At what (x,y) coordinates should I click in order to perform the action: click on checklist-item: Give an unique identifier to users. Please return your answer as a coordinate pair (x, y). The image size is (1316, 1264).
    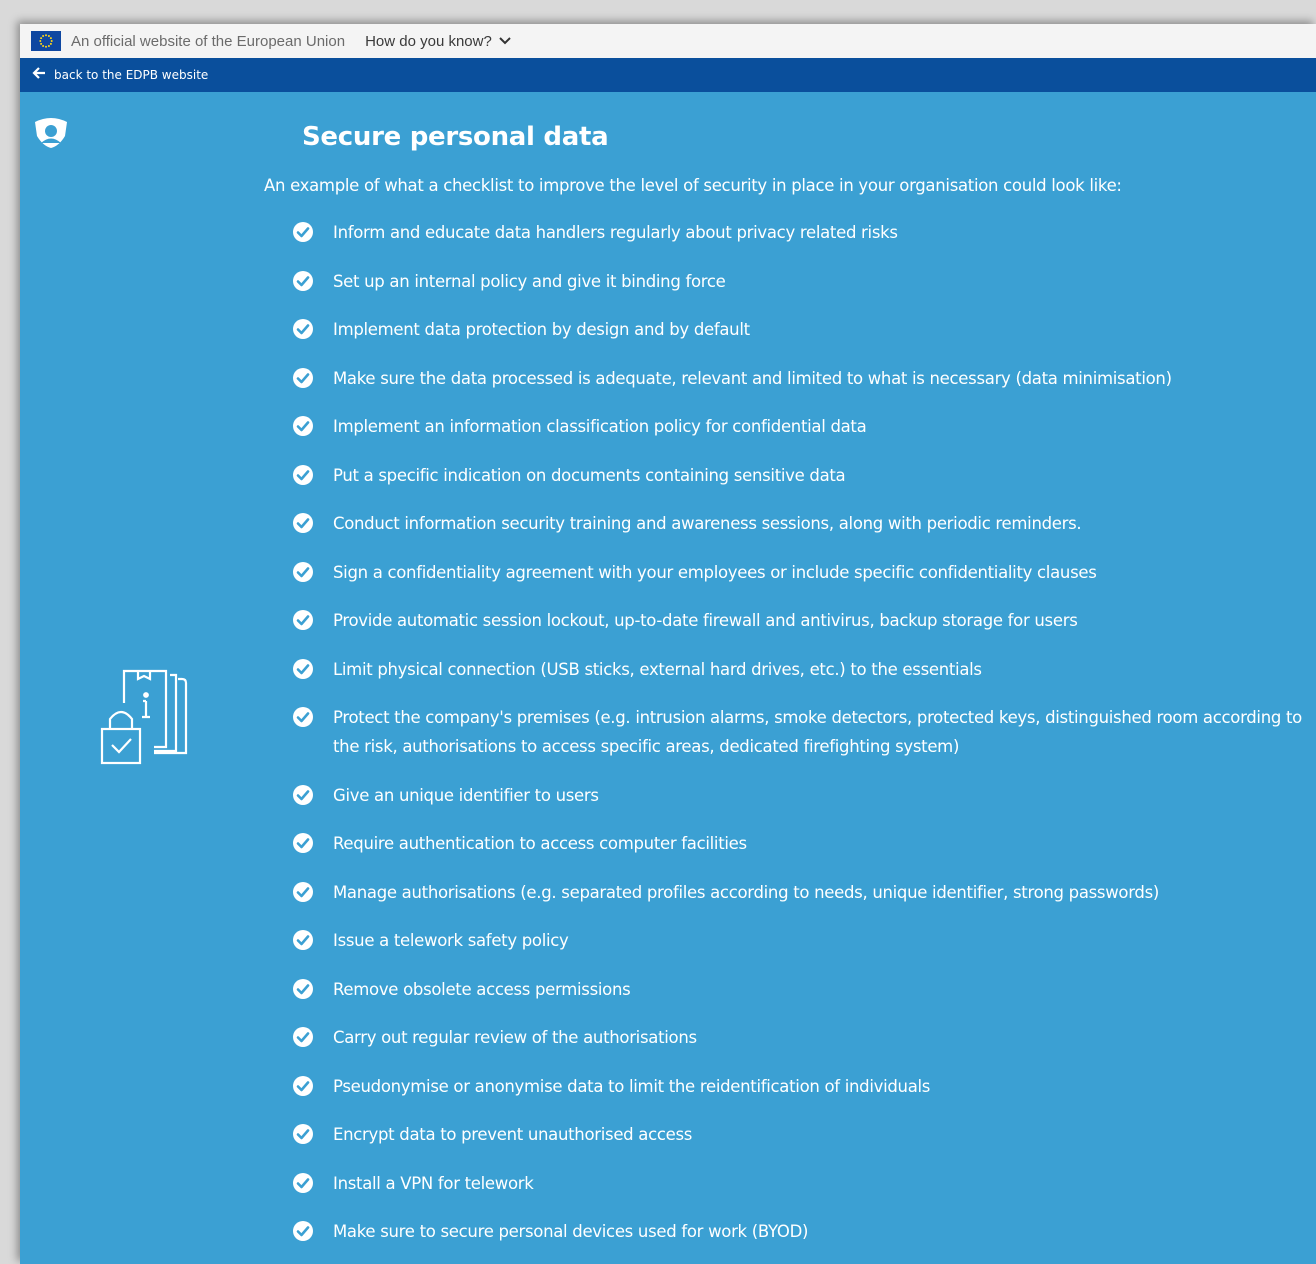
    Looking at the image, I should click on (804, 795).